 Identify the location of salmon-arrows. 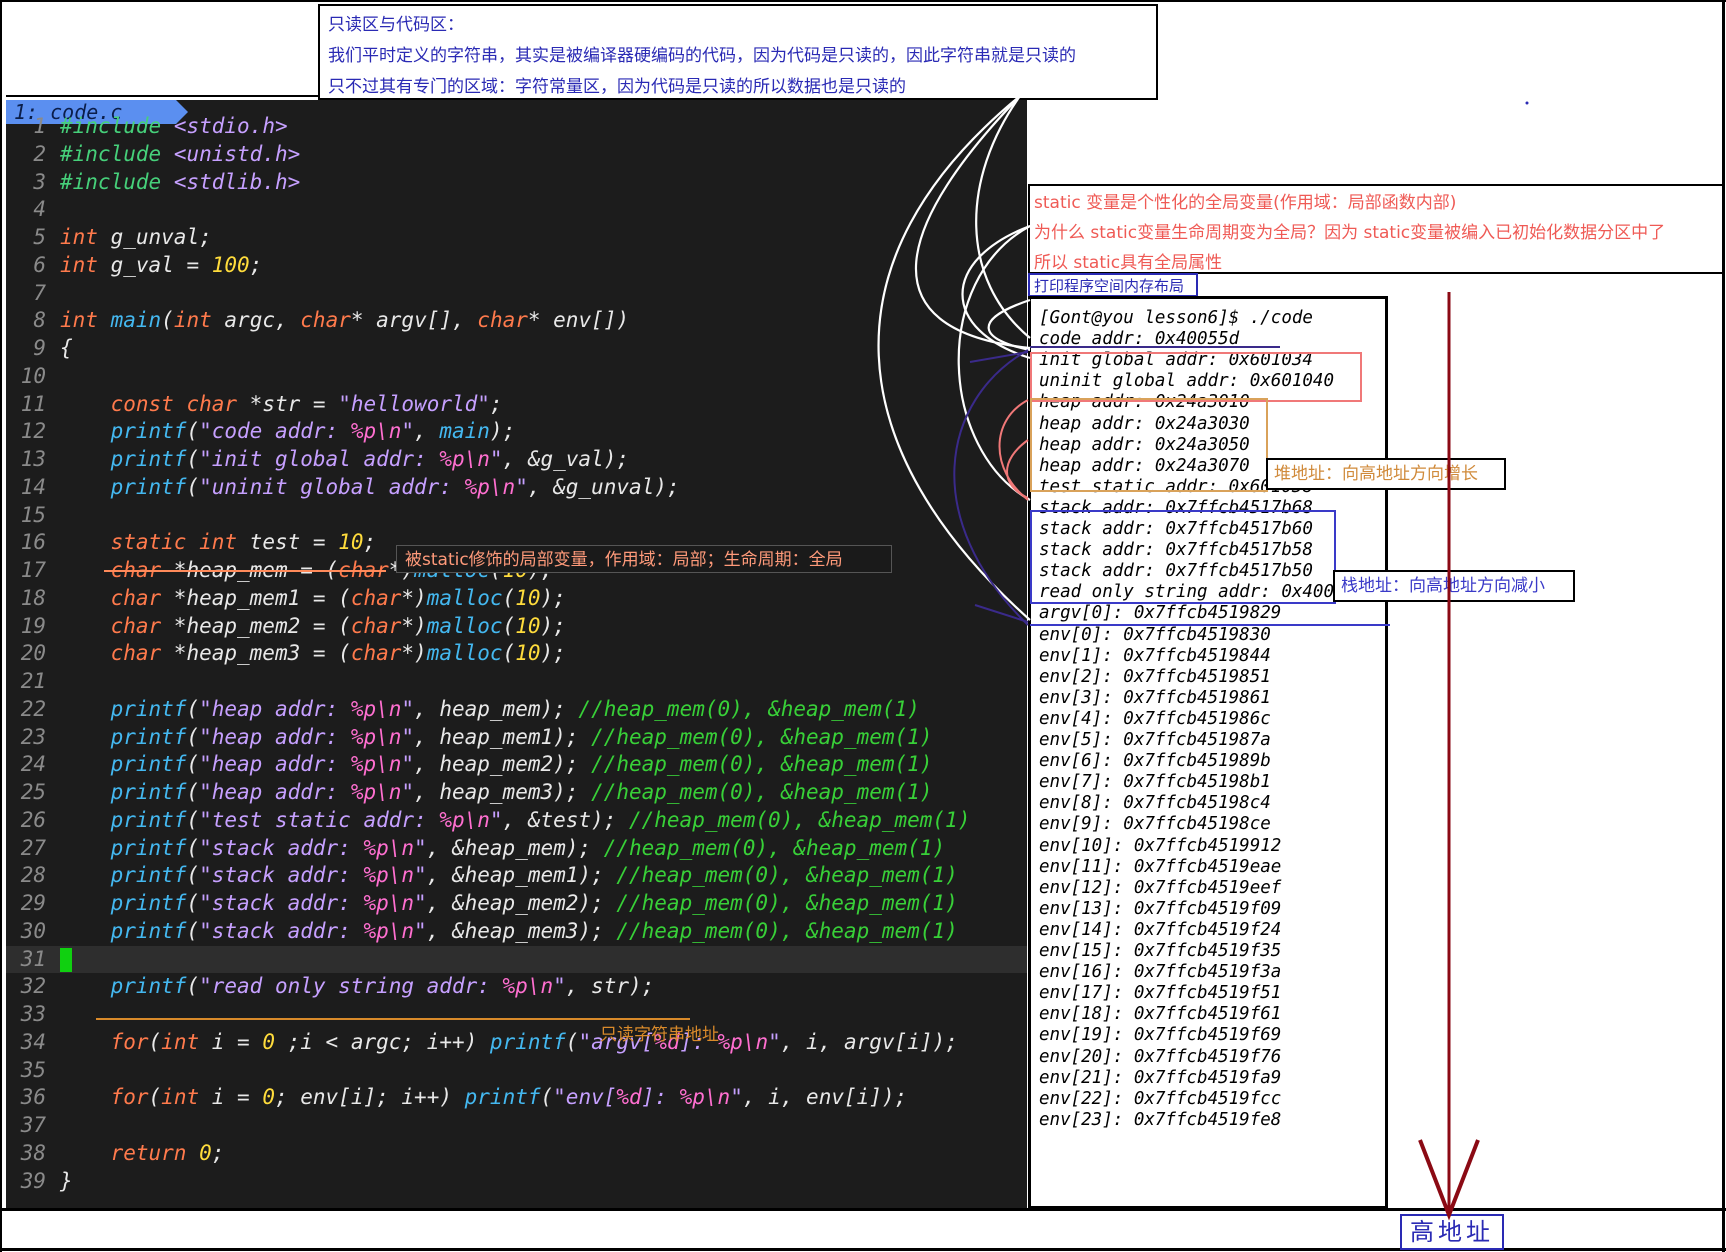
(1013, 450).